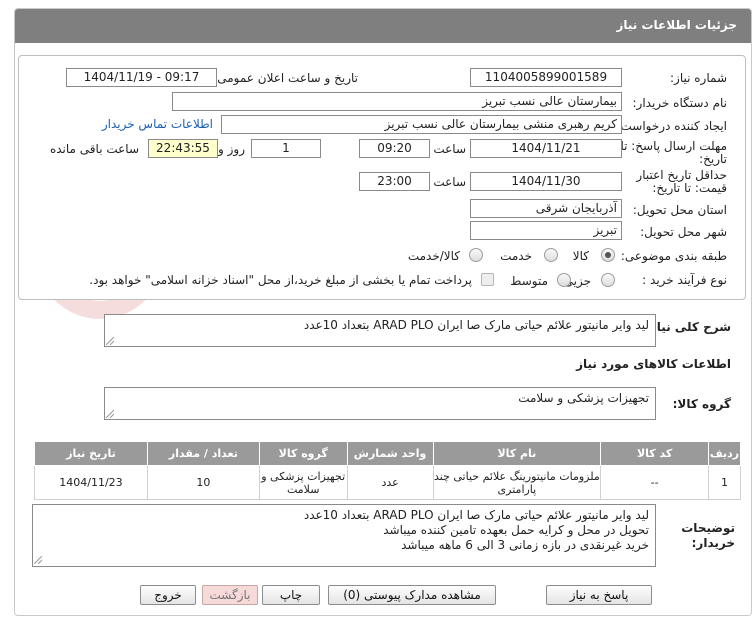 This screenshot has height=622, width=755. What do you see at coordinates (564, 280) in the screenshot?
I see `process-radio-medium` at bounding box center [564, 280].